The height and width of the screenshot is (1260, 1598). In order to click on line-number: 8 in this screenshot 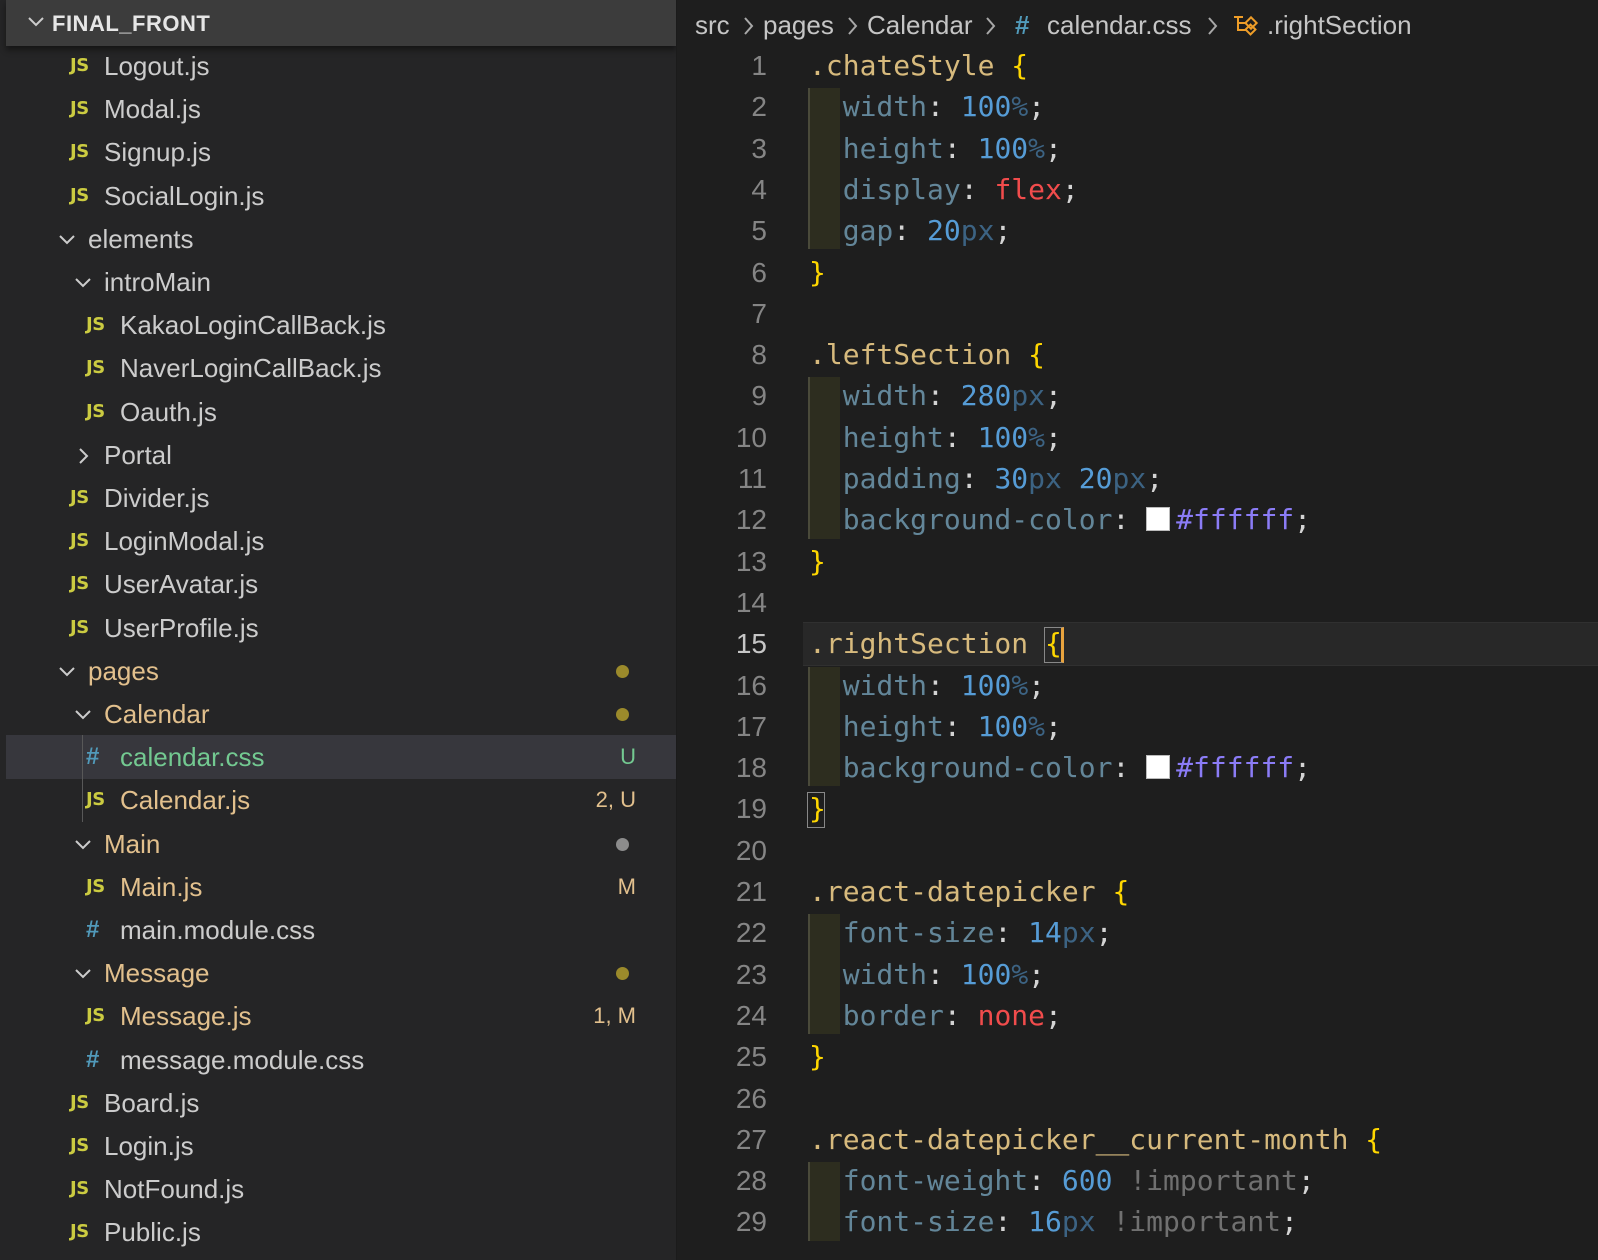, I will do `click(759, 355)`.